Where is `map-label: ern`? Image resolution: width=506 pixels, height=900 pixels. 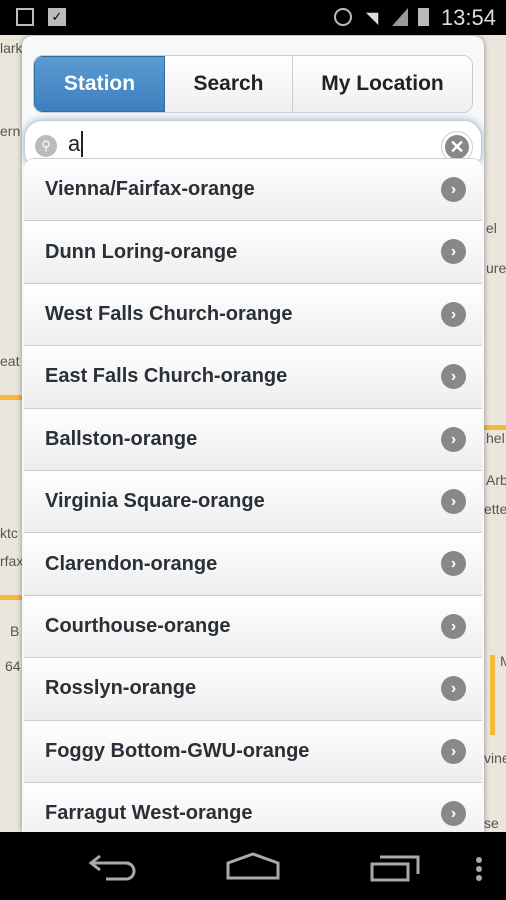
map-label: ern is located at coordinates (10, 131).